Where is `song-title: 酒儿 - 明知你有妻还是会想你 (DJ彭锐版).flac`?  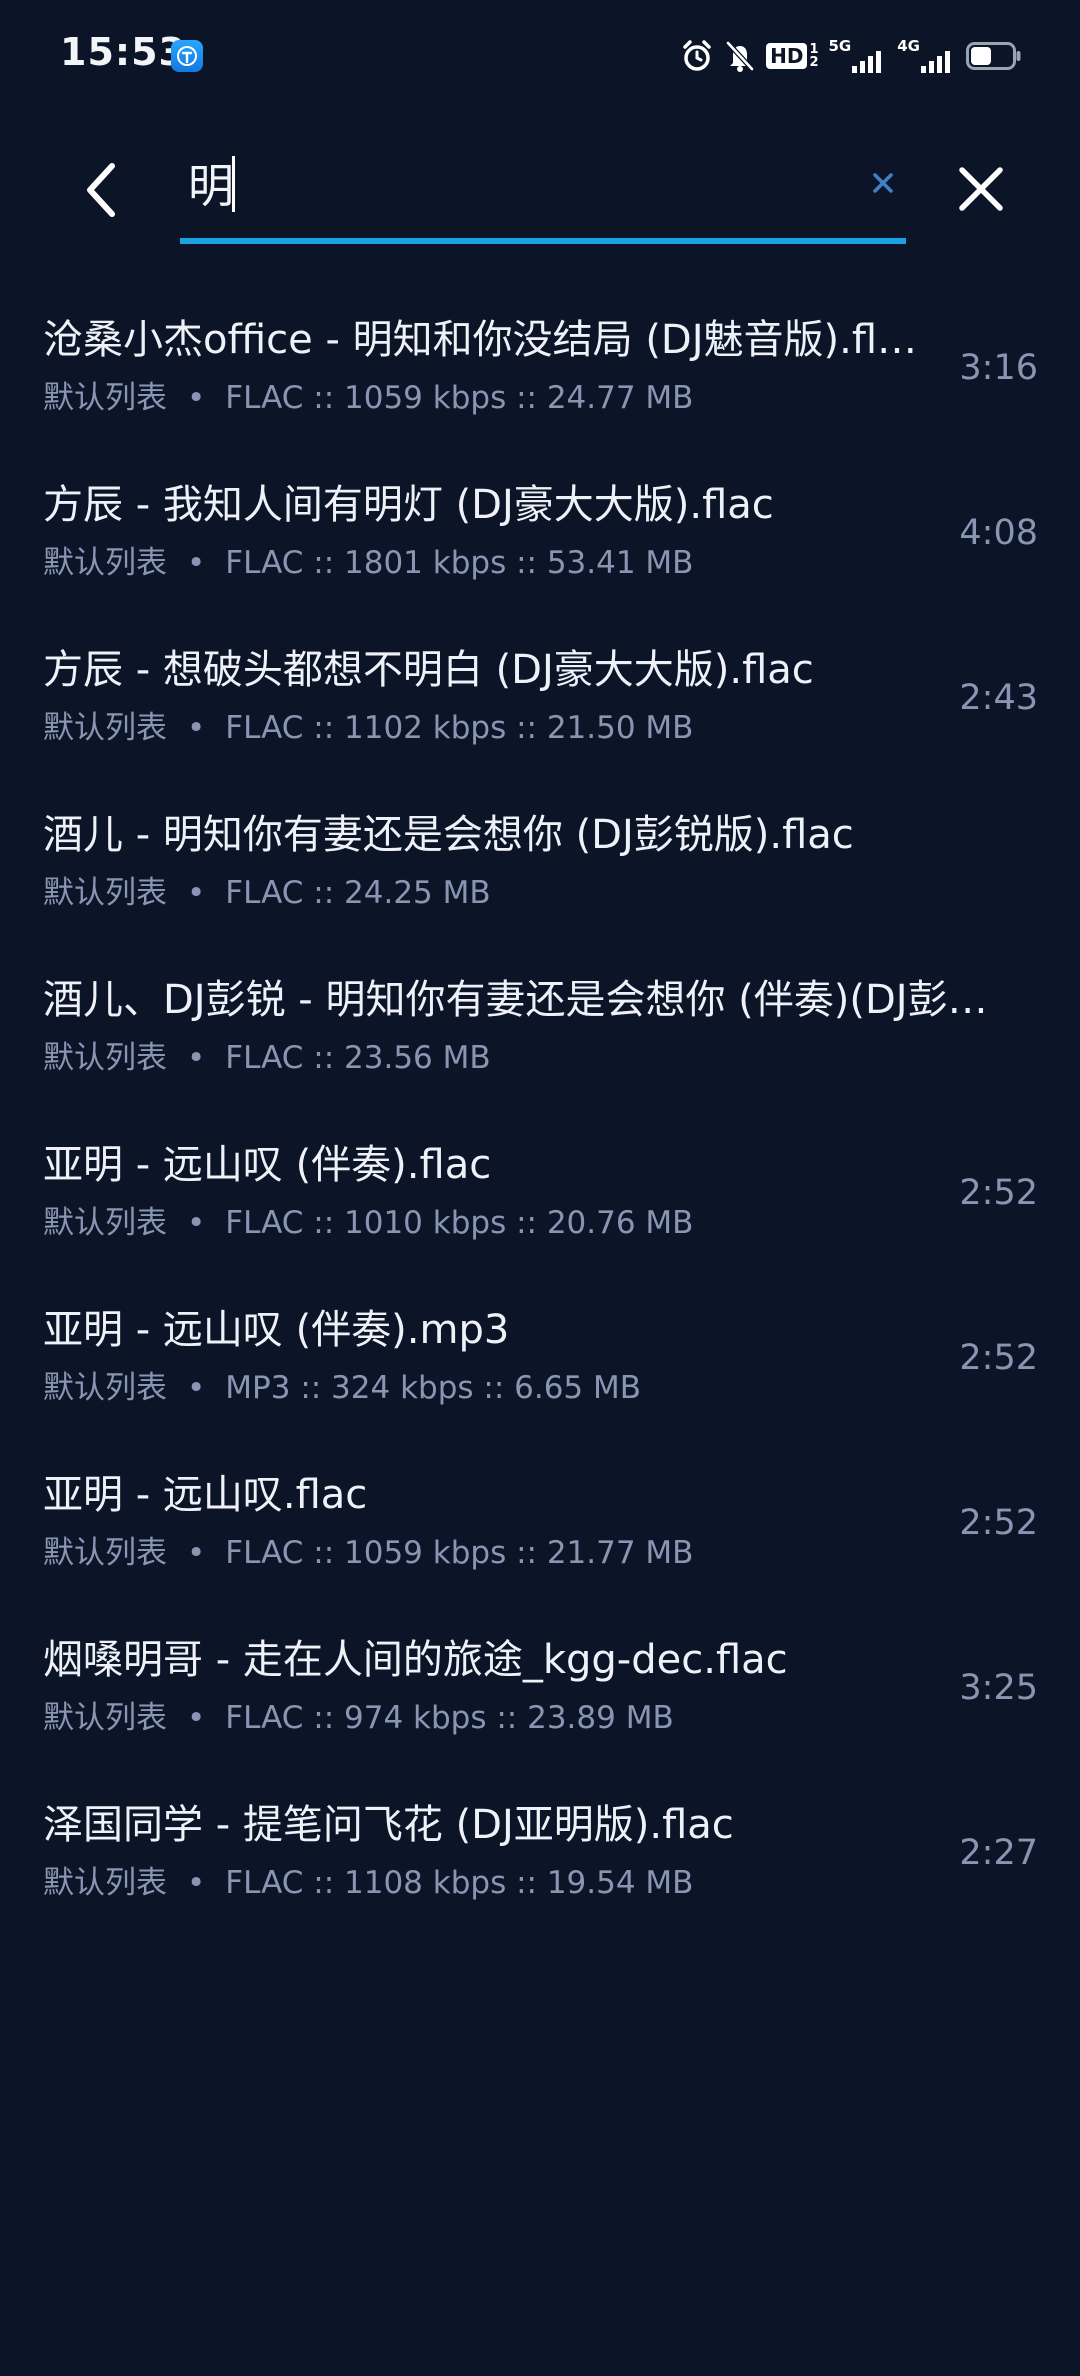
song-title: 酒儿 - 明知你有妻还是会想你 (DJ彭锐版).flac is located at coordinates (448, 835).